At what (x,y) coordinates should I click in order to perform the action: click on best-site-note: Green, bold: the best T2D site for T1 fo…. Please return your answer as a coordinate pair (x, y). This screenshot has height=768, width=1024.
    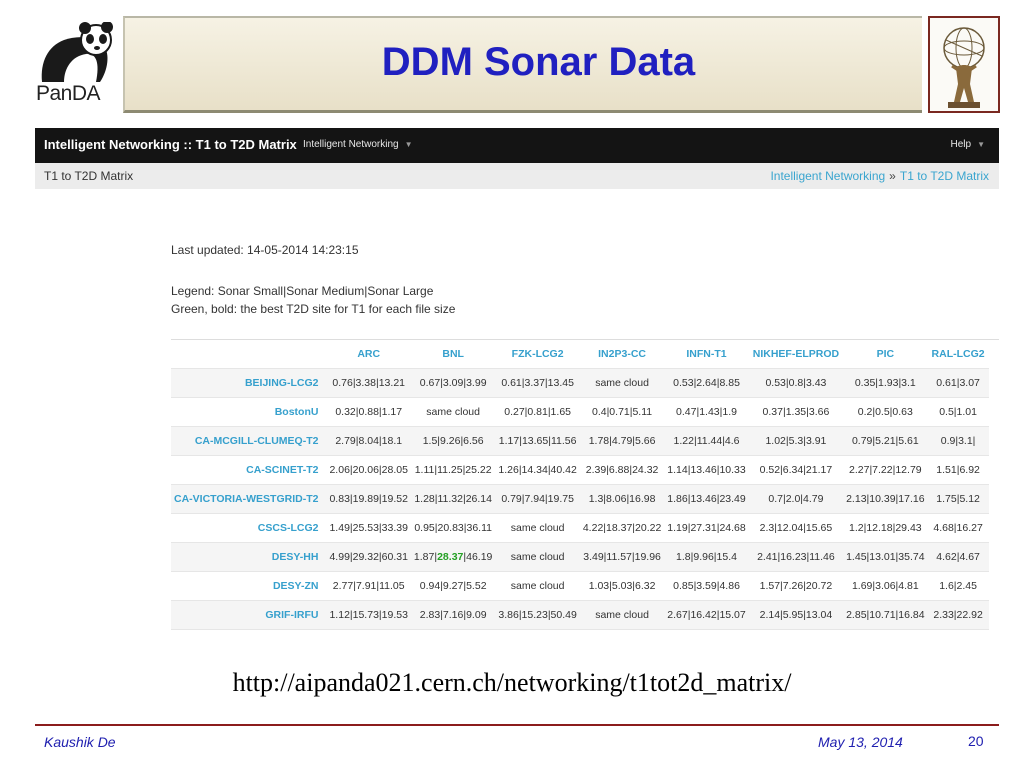
    Looking at the image, I should click on (313, 309).